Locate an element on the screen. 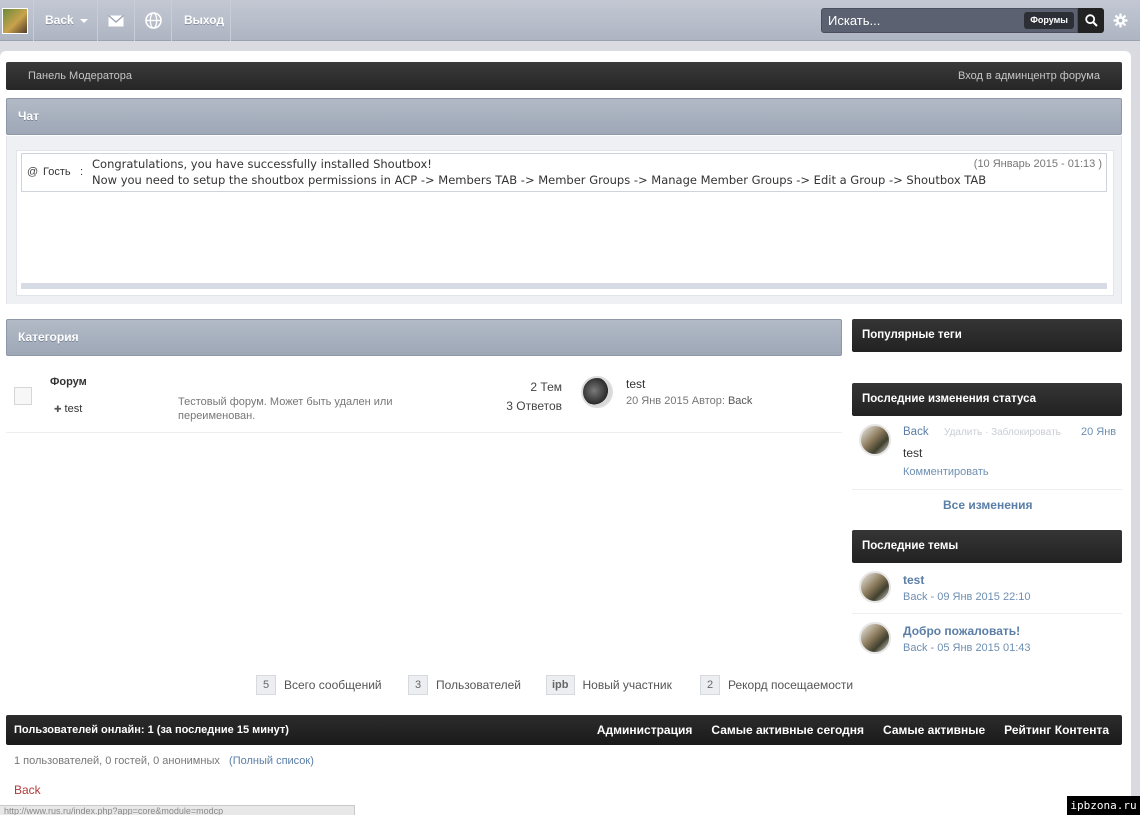 The image size is (1140, 815). popular-tags-header: Популярные теги is located at coordinates (987, 335).